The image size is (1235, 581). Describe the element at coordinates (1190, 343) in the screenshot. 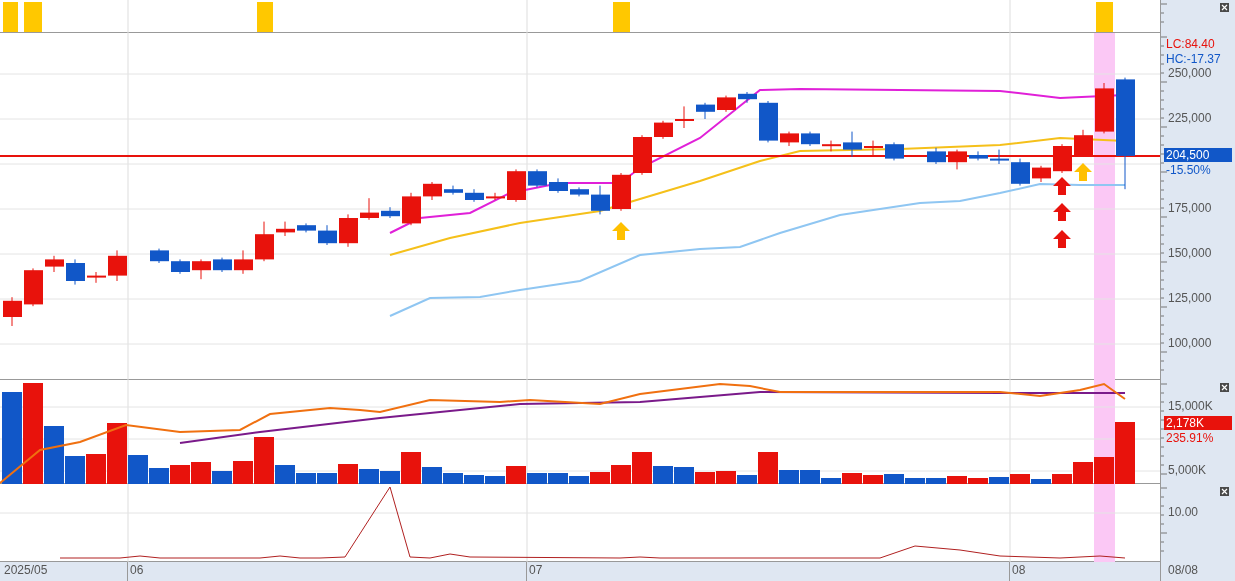

I see `axis-label: 100,000` at that location.